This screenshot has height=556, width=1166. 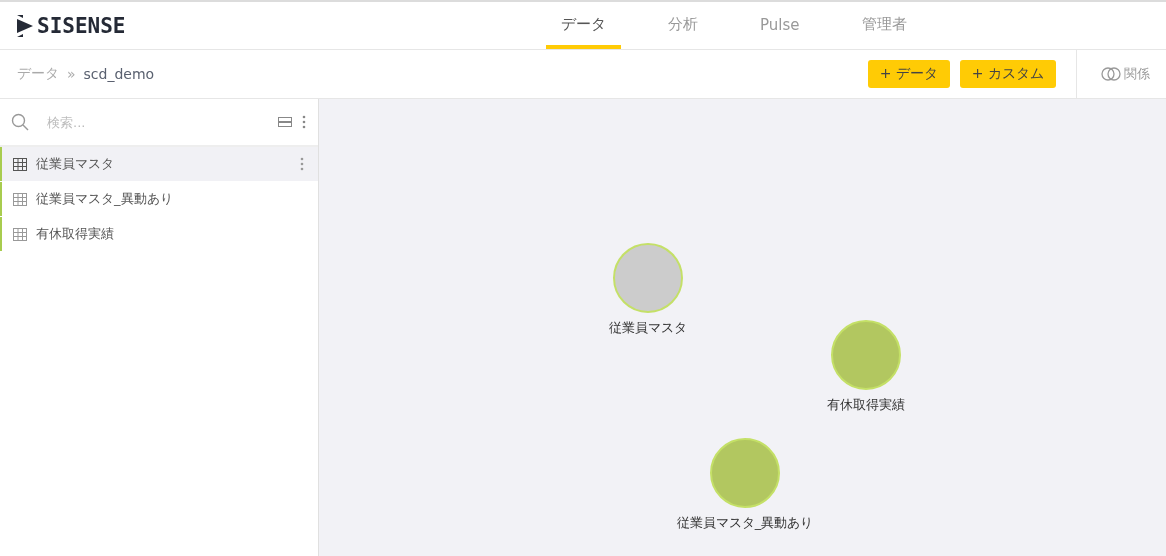 What do you see at coordinates (1111, 74) in the screenshot?
I see `rings-icon` at bounding box center [1111, 74].